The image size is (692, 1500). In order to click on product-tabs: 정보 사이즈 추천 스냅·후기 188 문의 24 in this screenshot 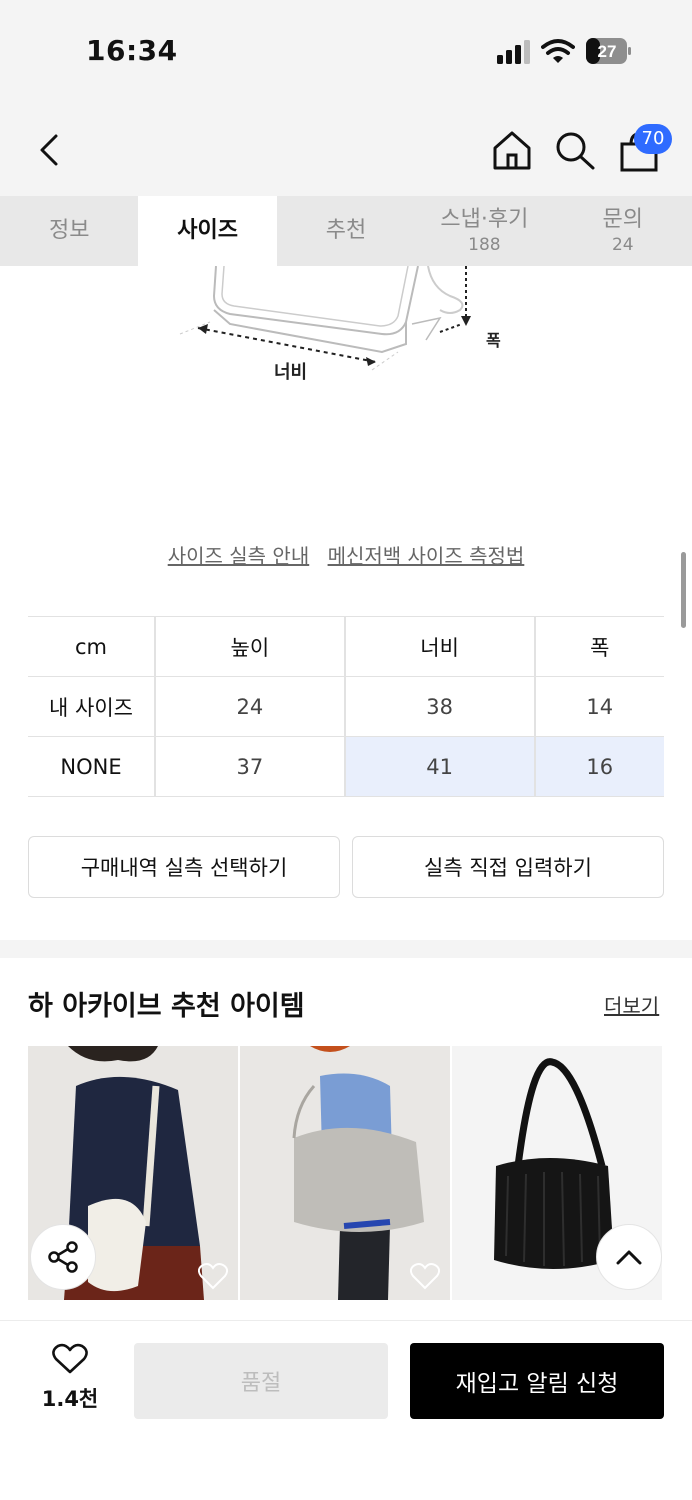, I will do `click(346, 231)`.